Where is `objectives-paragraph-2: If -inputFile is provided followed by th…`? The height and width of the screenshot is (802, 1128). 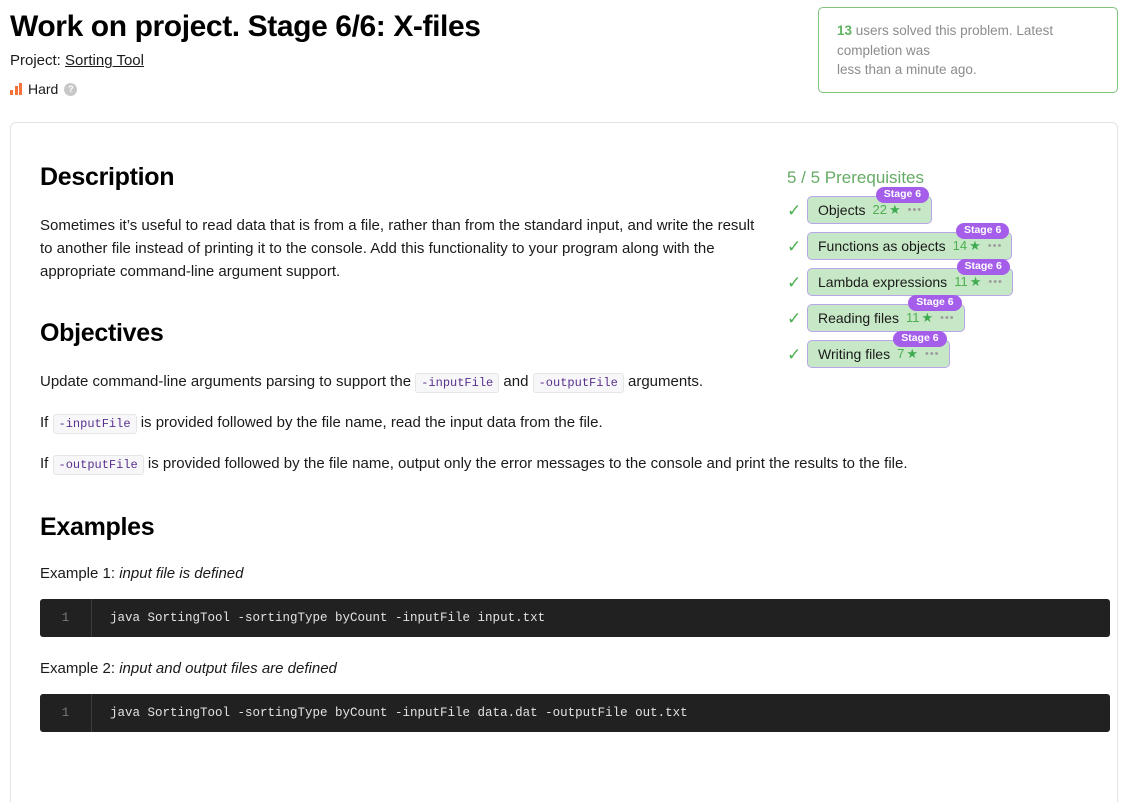
objectives-paragraph-2: If -inputFile is provided followed by th… is located at coordinates (400, 423).